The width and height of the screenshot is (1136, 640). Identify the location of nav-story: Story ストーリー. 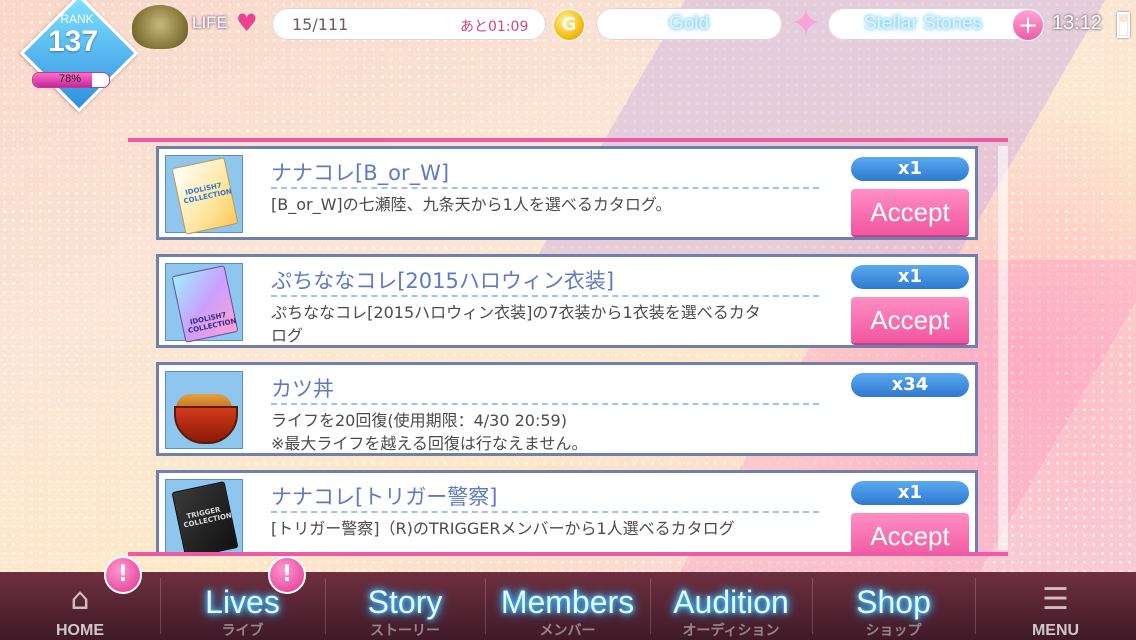
(405, 606).